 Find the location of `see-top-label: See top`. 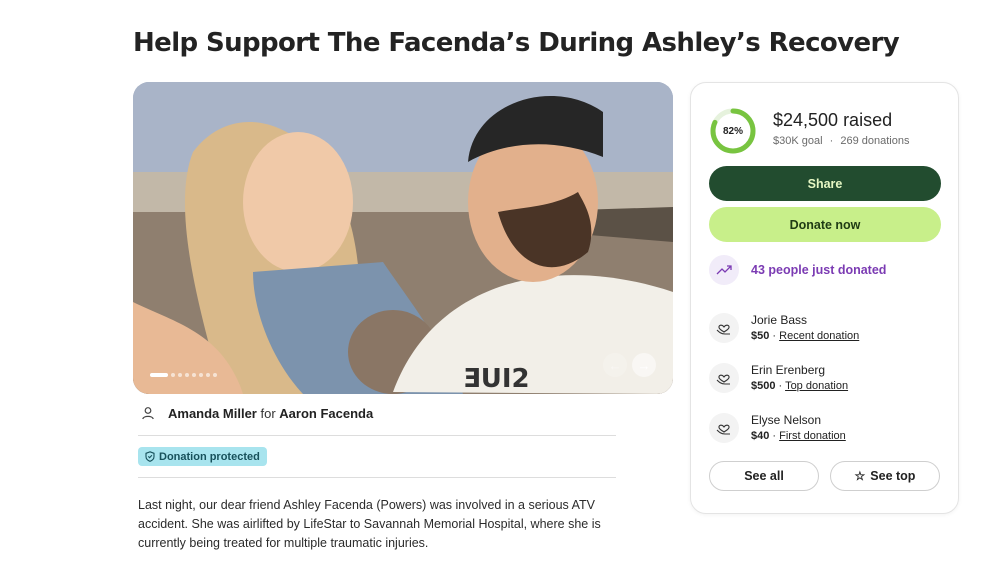

see-top-label: See top is located at coordinates (893, 476).